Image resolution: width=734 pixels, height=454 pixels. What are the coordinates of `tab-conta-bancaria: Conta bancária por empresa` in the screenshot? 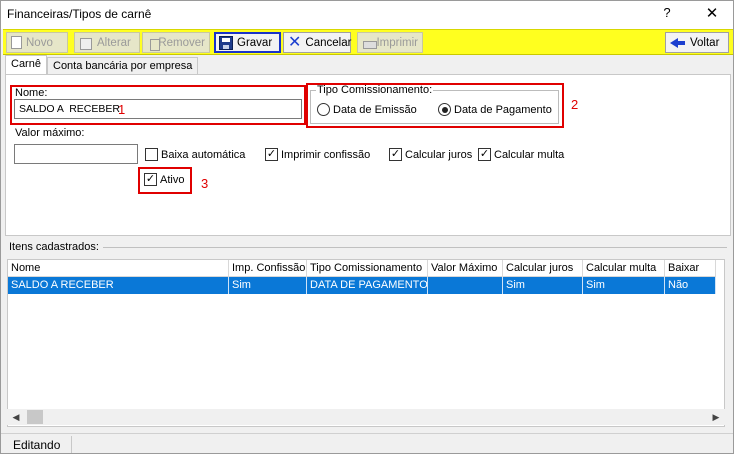 It's located at (123, 66).